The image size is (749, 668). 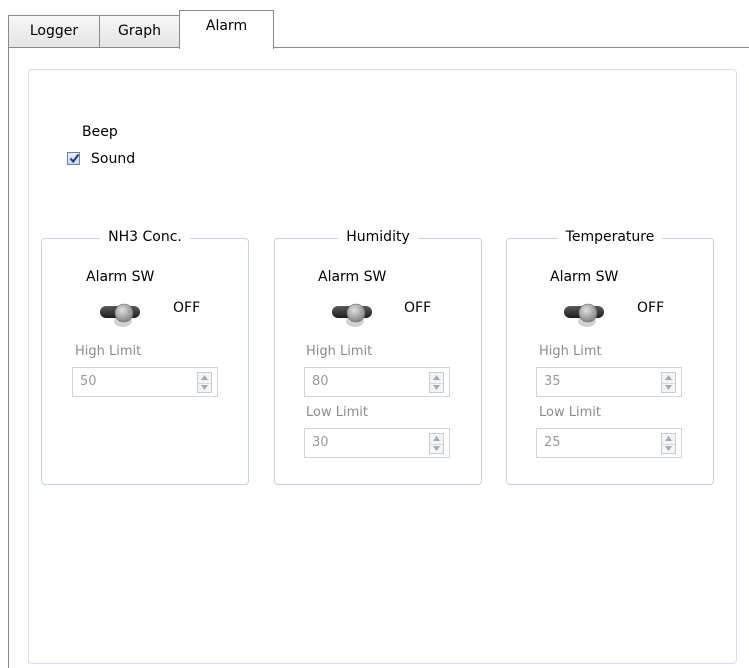 I want to click on alarm-sw-label-humidity: Alarm SW, so click(x=352, y=277).